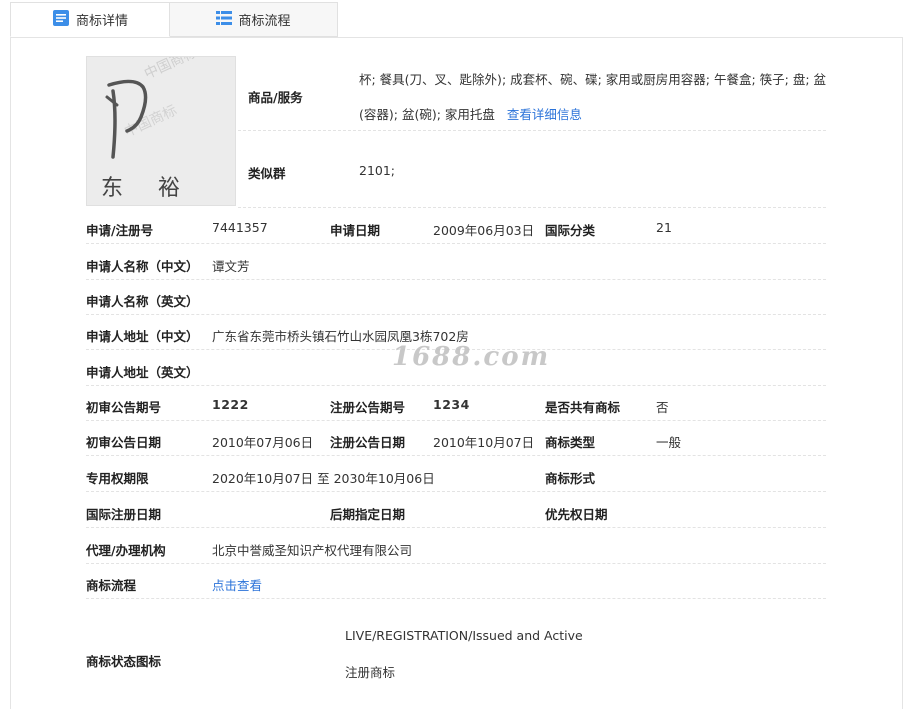 Image resolution: width=913 pixels, height=709 pixels. I want to click on similar-group-label: 类似群, so click(267, 173).